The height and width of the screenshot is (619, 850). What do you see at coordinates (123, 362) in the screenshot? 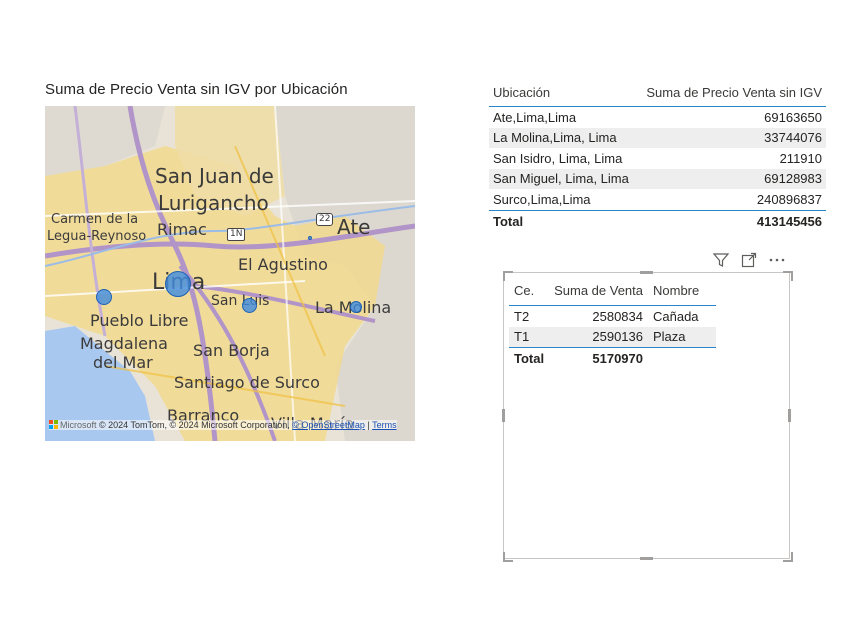
I see `map-label: del Mar` at bounding box center [123, 362].